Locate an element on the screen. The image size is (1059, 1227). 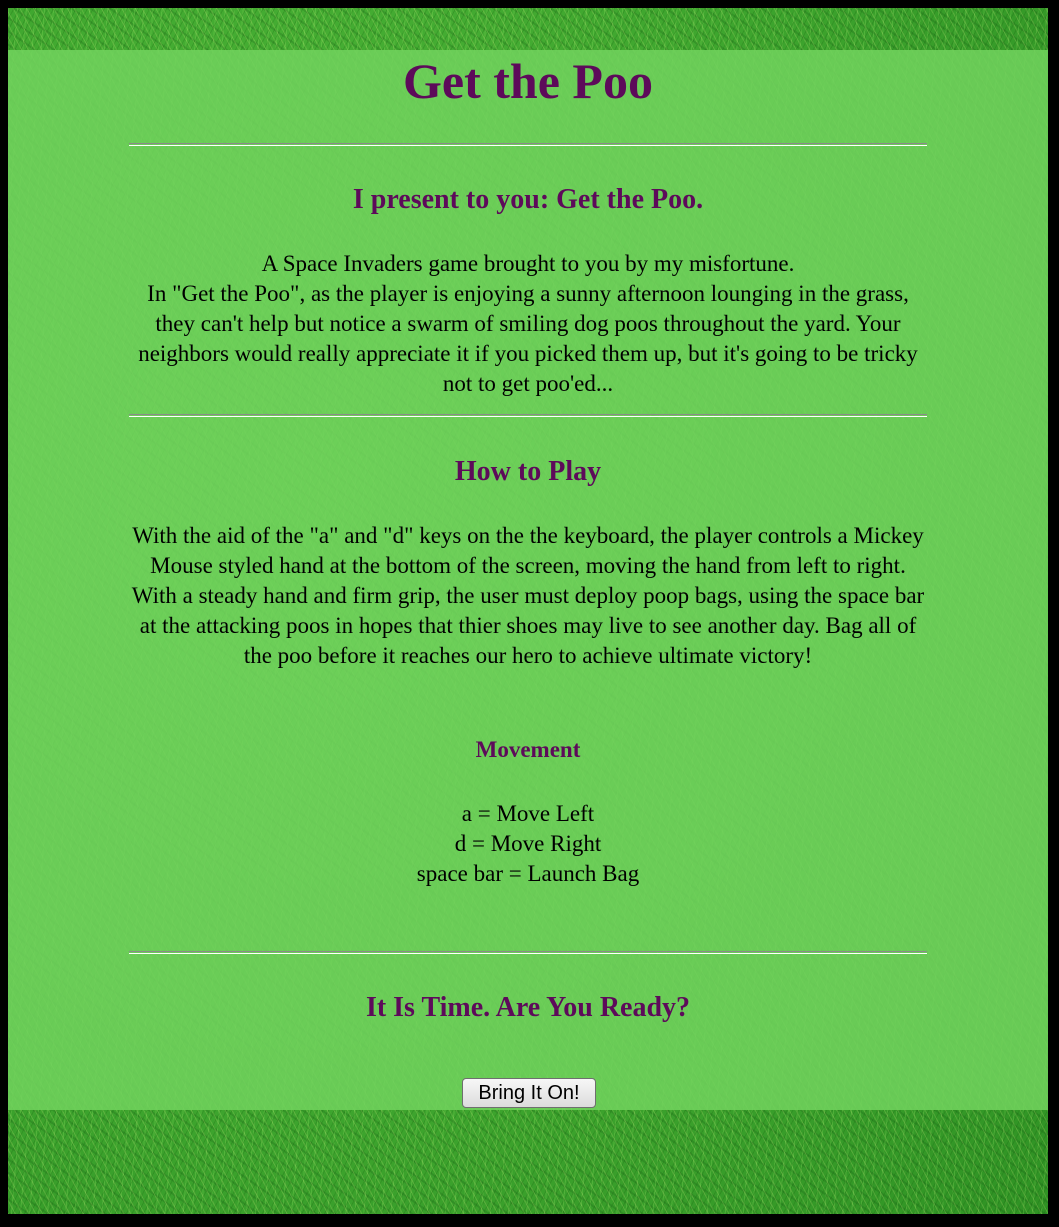
intro-heading: I present to you: Get the Poo. is located at coordinates (528, 199).